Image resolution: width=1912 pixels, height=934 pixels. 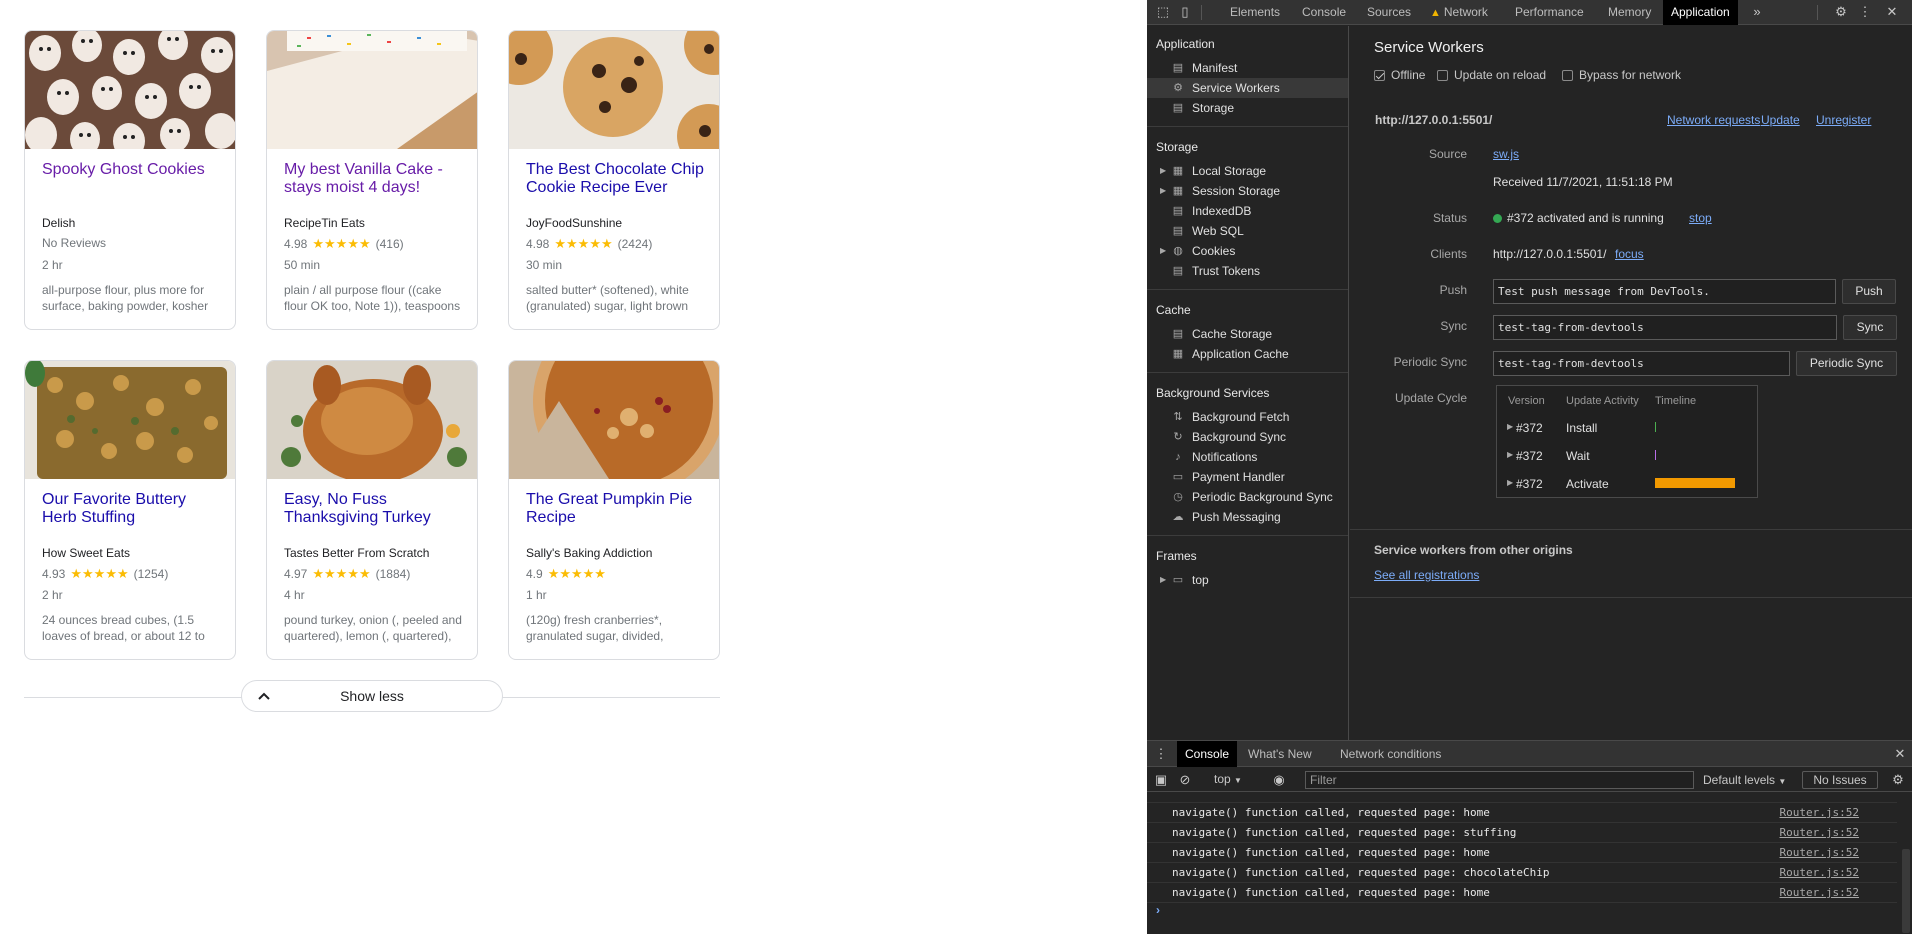 I want to click on sidebar-item-periodic-background-sync: ◷ Periodic Background Sync, so click(x=1247, y=497).